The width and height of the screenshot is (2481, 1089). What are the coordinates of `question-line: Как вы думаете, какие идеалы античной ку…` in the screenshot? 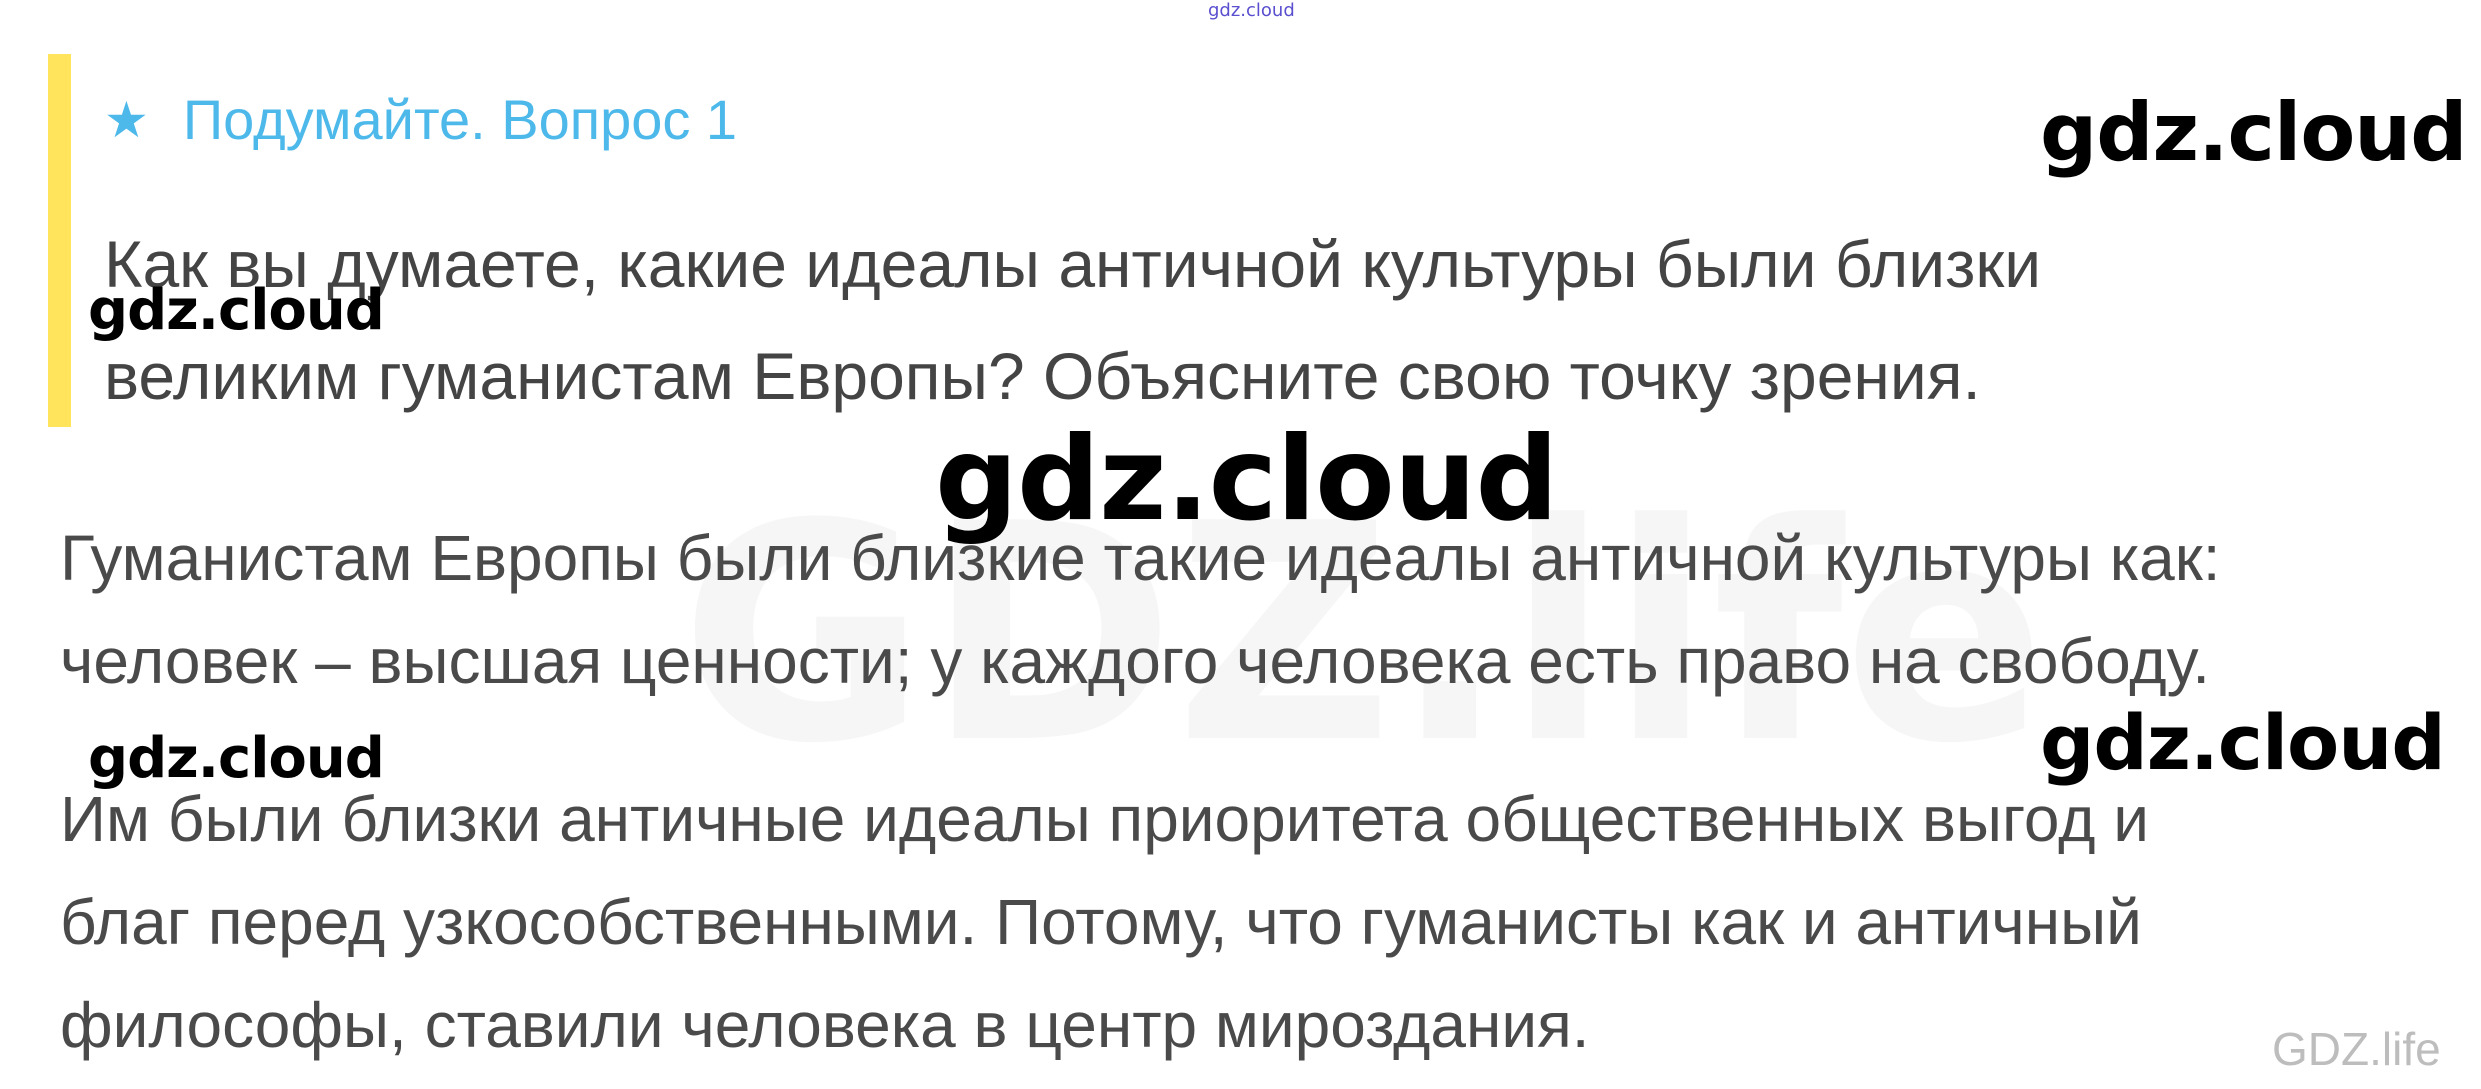 It's located at (1073, 264).